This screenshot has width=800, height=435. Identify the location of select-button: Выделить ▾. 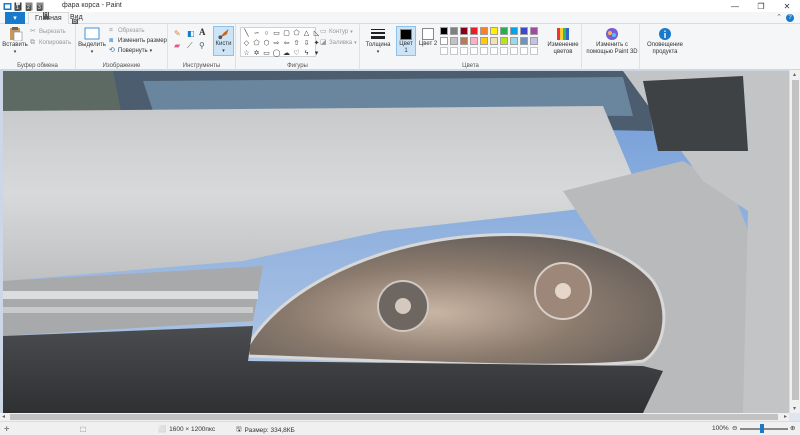
(92, 41).